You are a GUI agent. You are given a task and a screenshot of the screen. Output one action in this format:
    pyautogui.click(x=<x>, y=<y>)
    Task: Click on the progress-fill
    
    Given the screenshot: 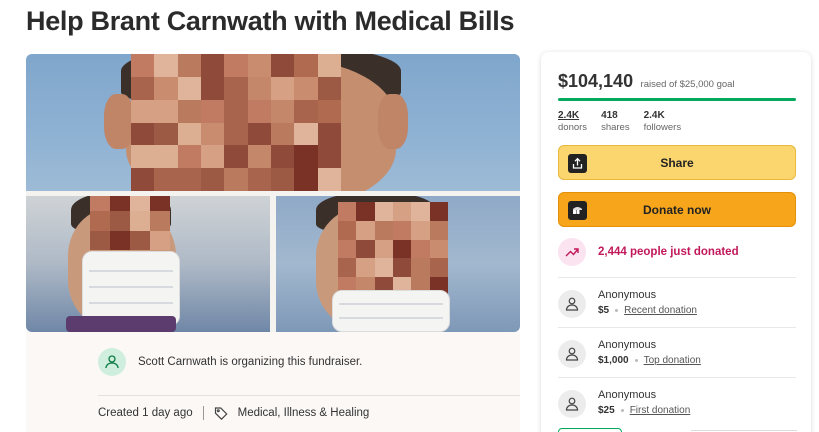 What is the action you would take?
    pyautogui.click(x=677, y=99)
    